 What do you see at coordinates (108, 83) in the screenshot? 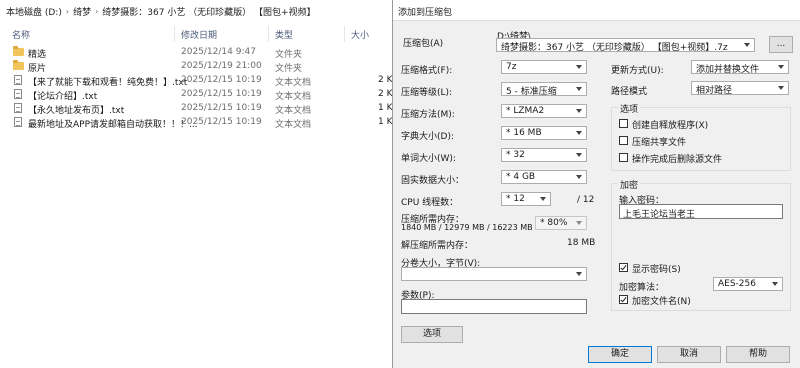
I see `file-name: 【来了就能下载和观看！纯免费！】.txt` at bounding box center [108, 83].